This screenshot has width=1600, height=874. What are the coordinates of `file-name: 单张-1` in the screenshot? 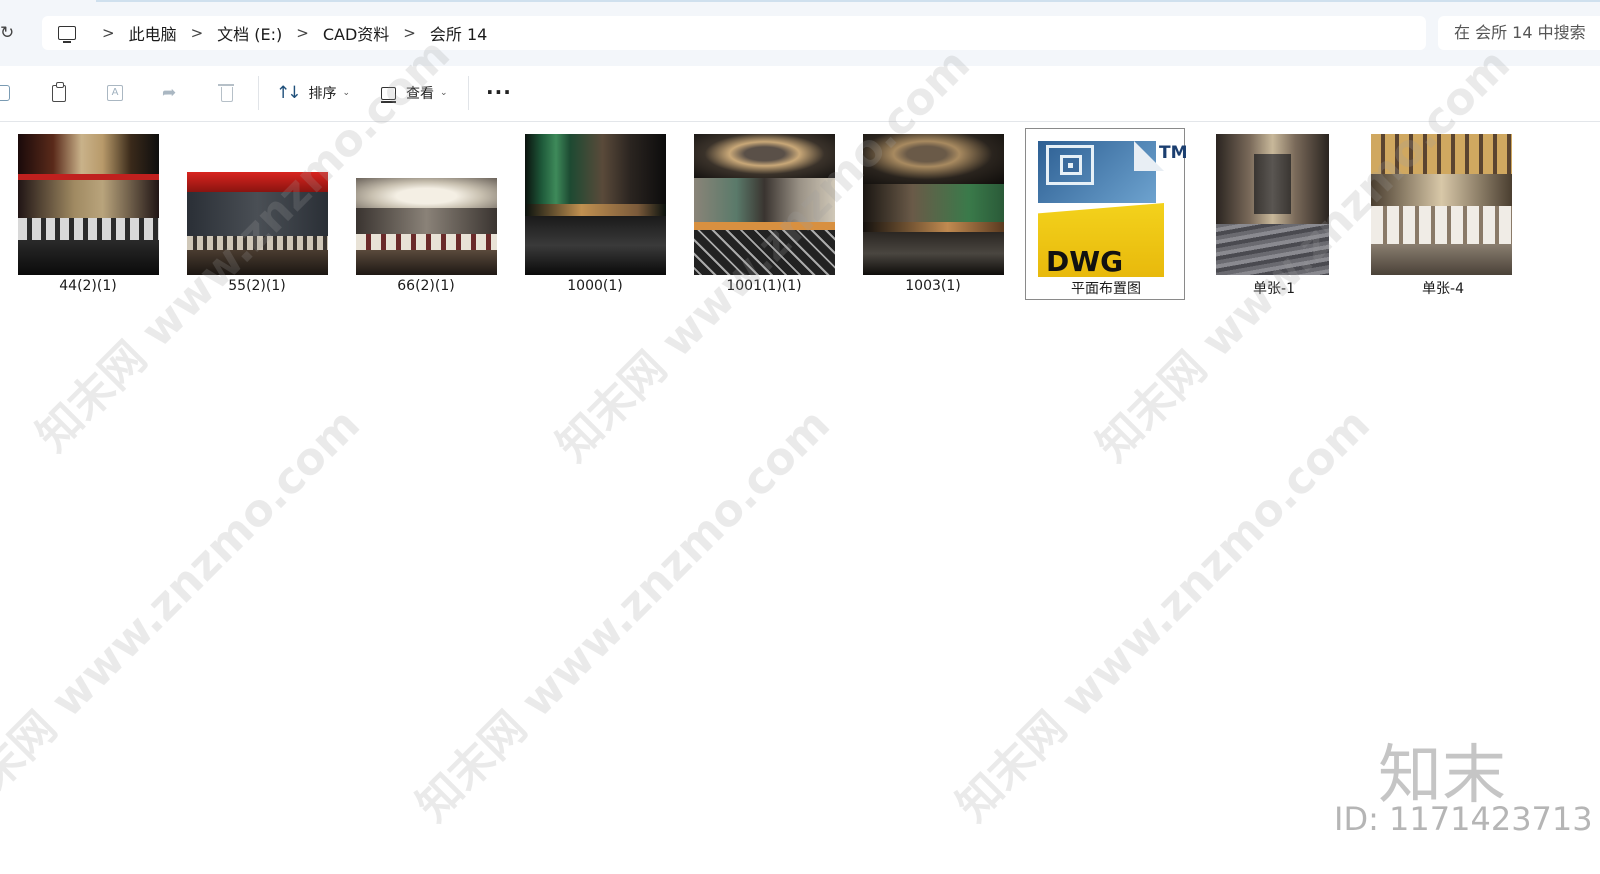 It's located at (1274, 289).